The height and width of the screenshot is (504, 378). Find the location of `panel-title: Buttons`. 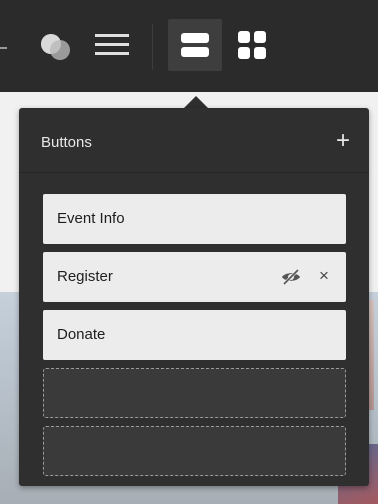

panel-title: Buttons is located at coordinates (66, 142).